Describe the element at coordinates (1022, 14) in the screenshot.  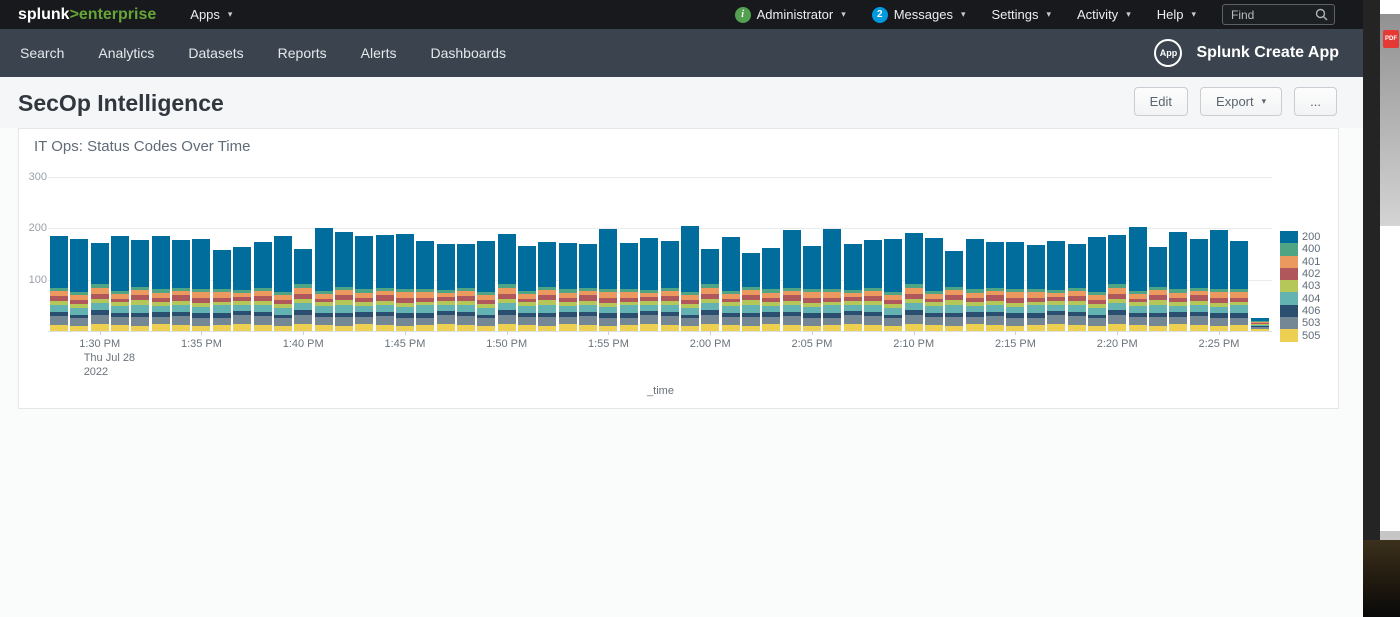
I see `settings-menu: Settings ▾` at that location.